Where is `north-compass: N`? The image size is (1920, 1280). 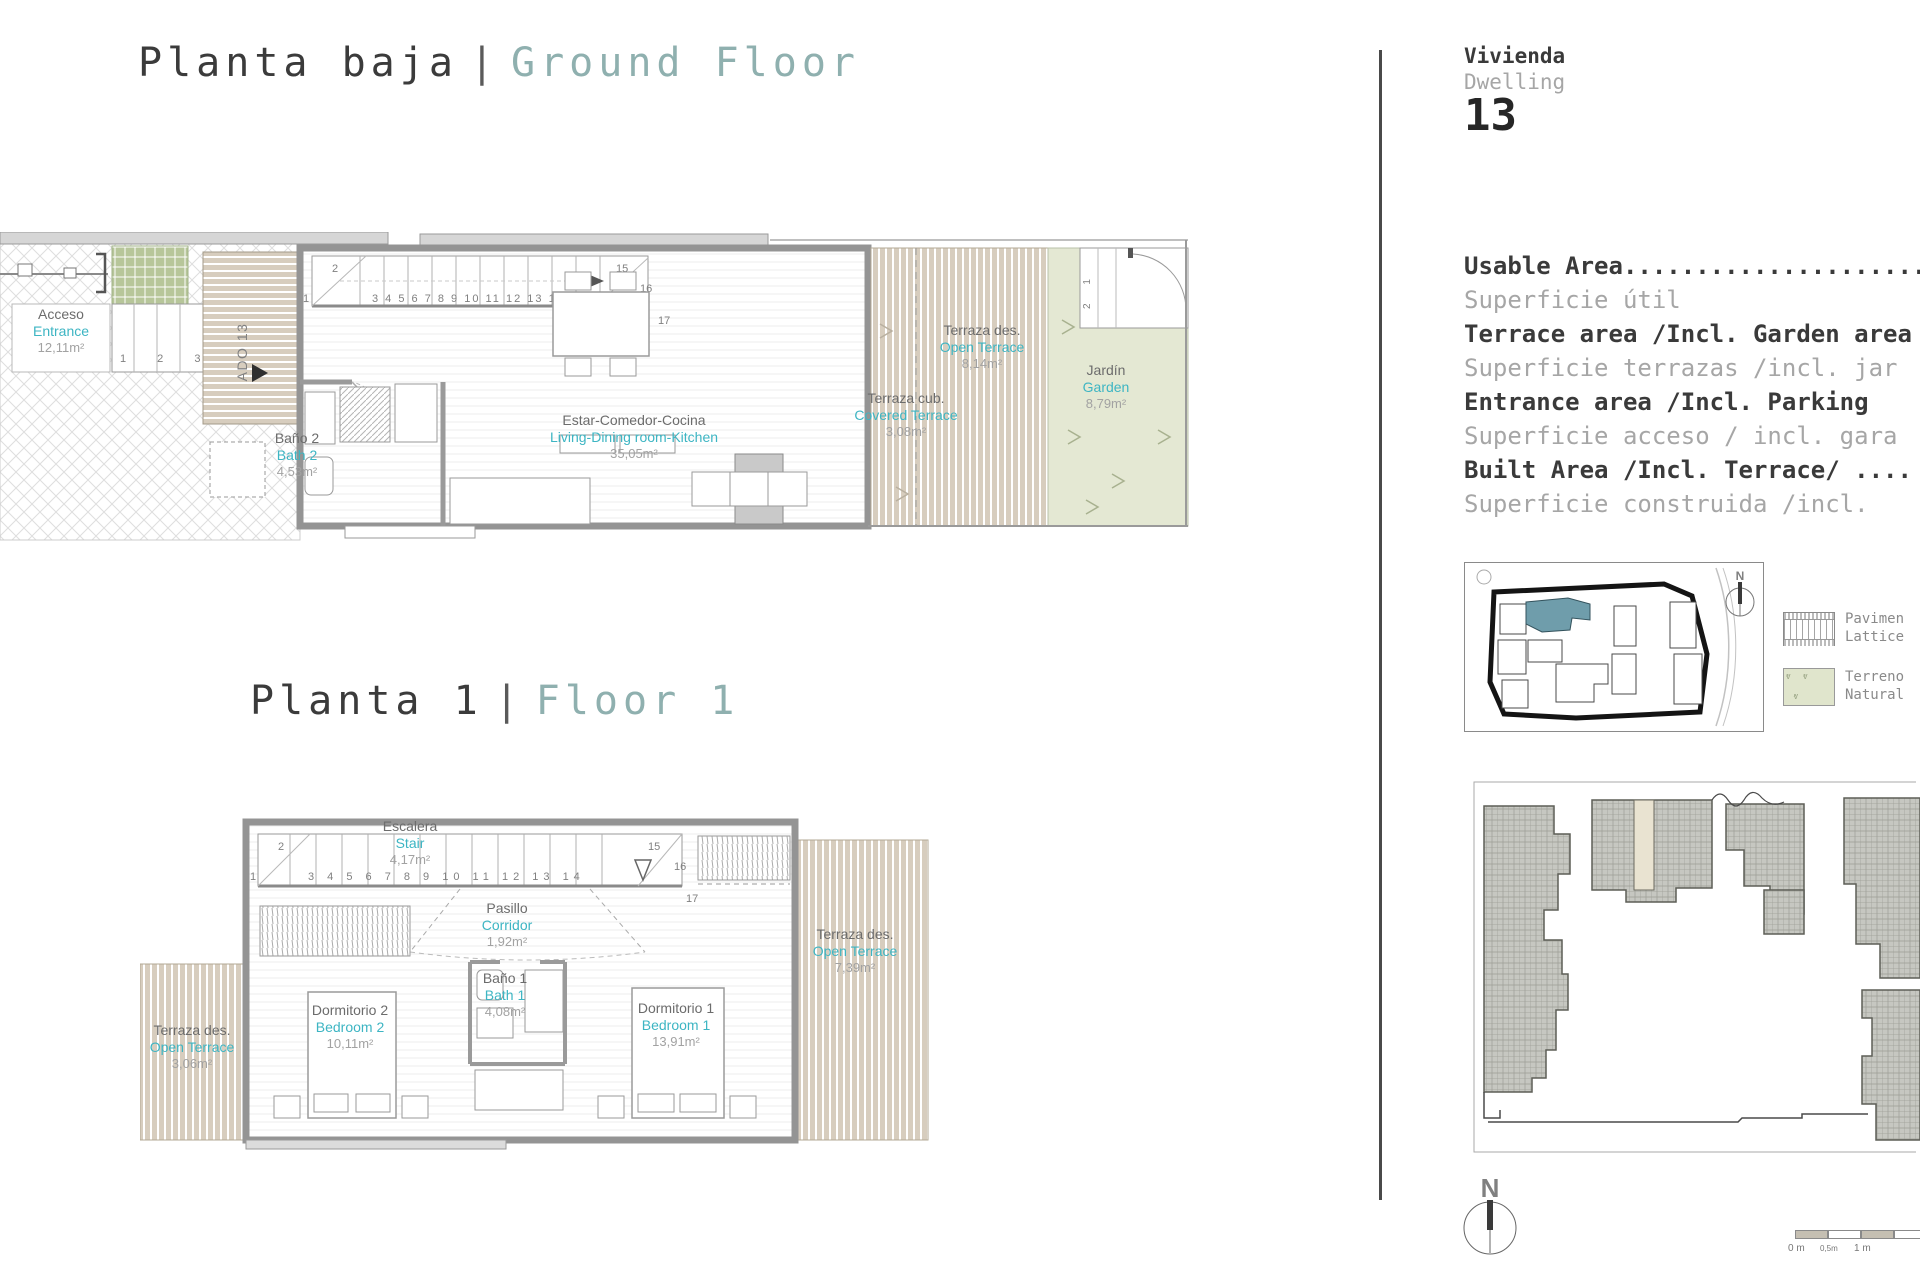 north-compass: N is located at coordinates (1490, 1214).